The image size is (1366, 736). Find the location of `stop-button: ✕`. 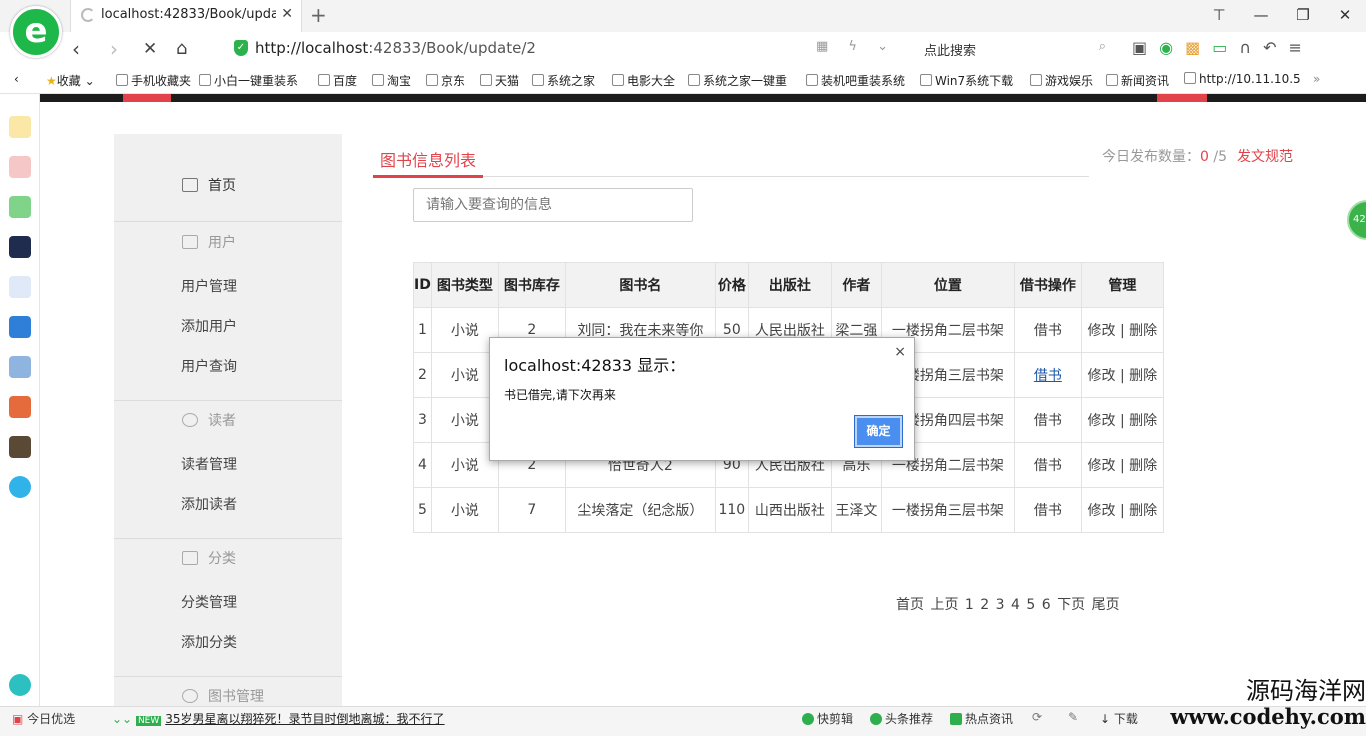

stop-button: ✕ is located at coordinates (150, 49).